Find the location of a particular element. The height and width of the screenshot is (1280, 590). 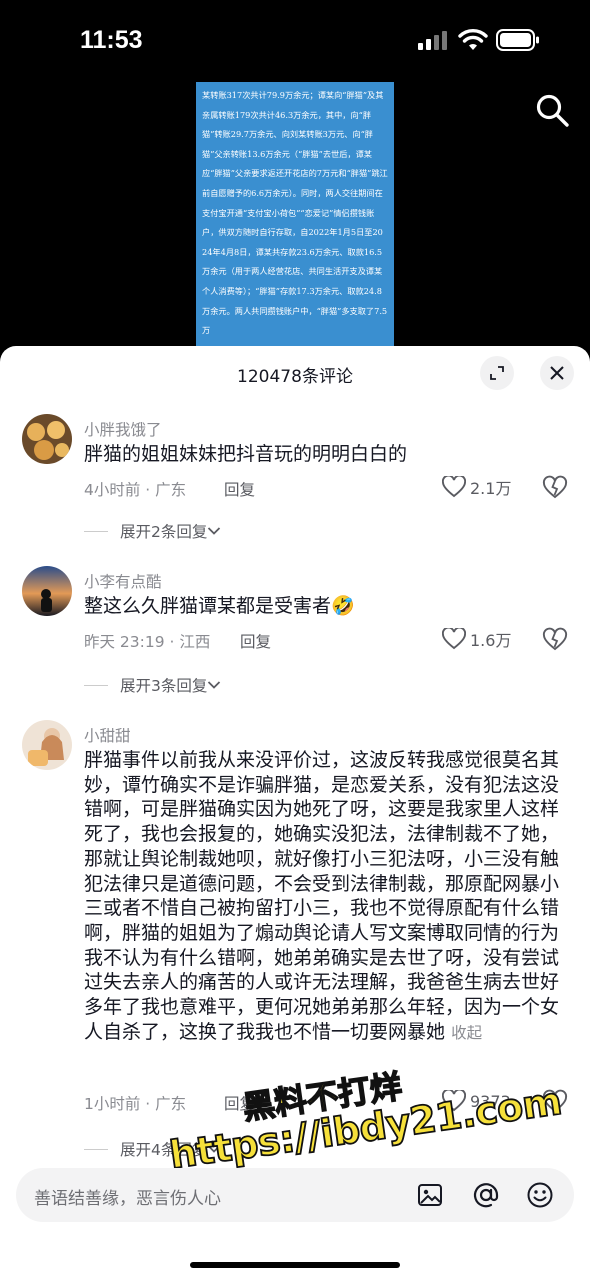

comment-username: 小甜甜 is located at coordinates (107, 735).